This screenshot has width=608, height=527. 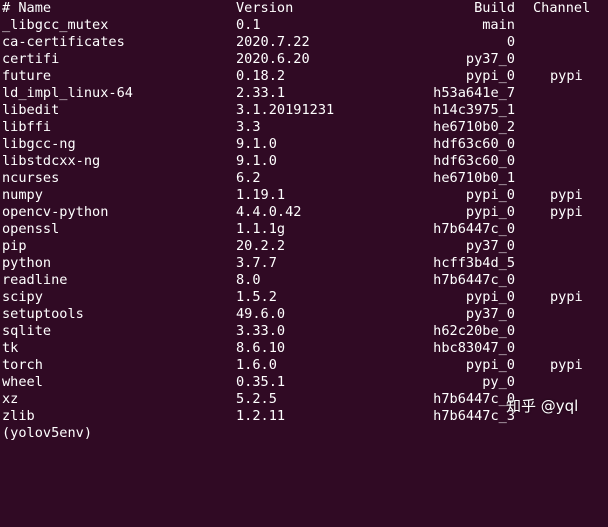 I want to click on package-name: scipy, so click(x=22, y=297).